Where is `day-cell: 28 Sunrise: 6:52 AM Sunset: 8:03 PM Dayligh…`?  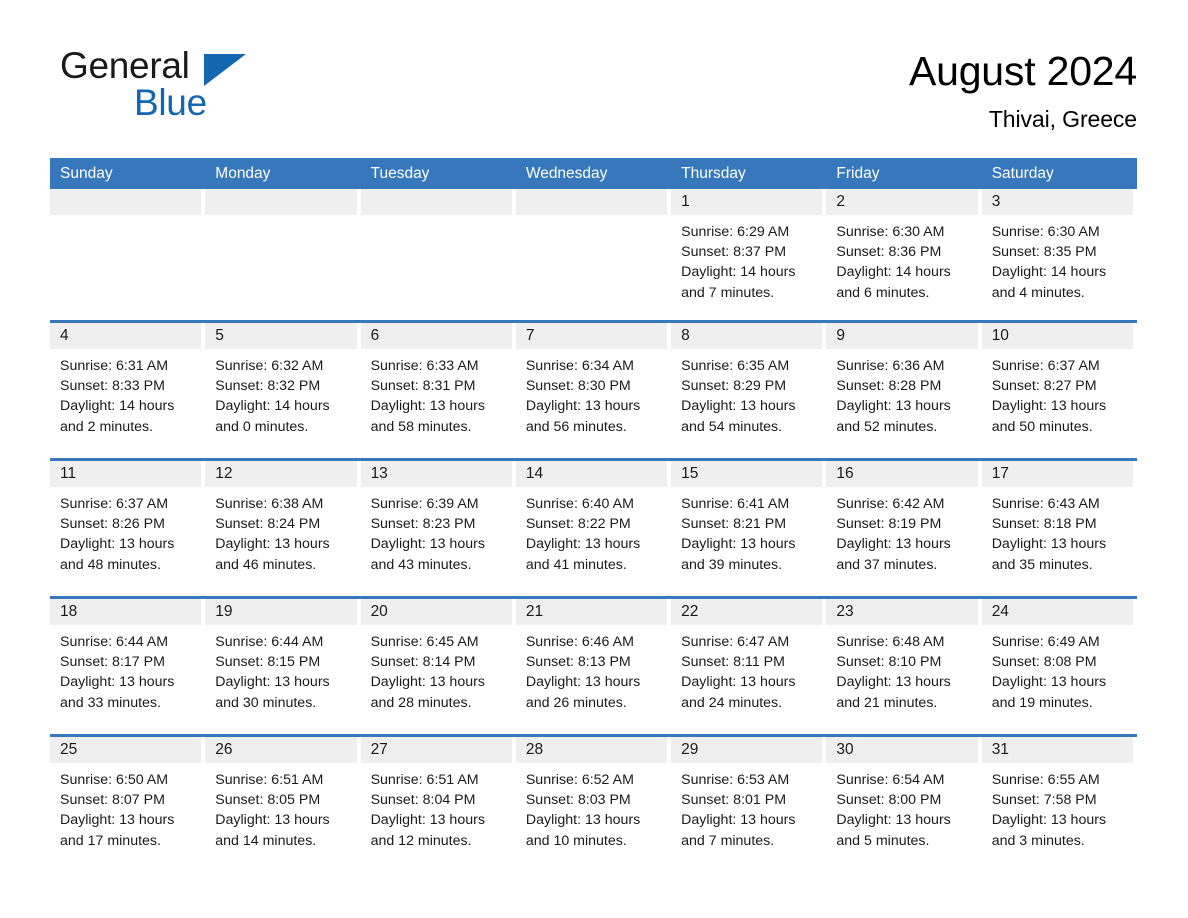 day-cell: 28 Sunrise: 6:52 AM Sunset: 8:03 PM Dayligh… is located at coordinates (593, 804).